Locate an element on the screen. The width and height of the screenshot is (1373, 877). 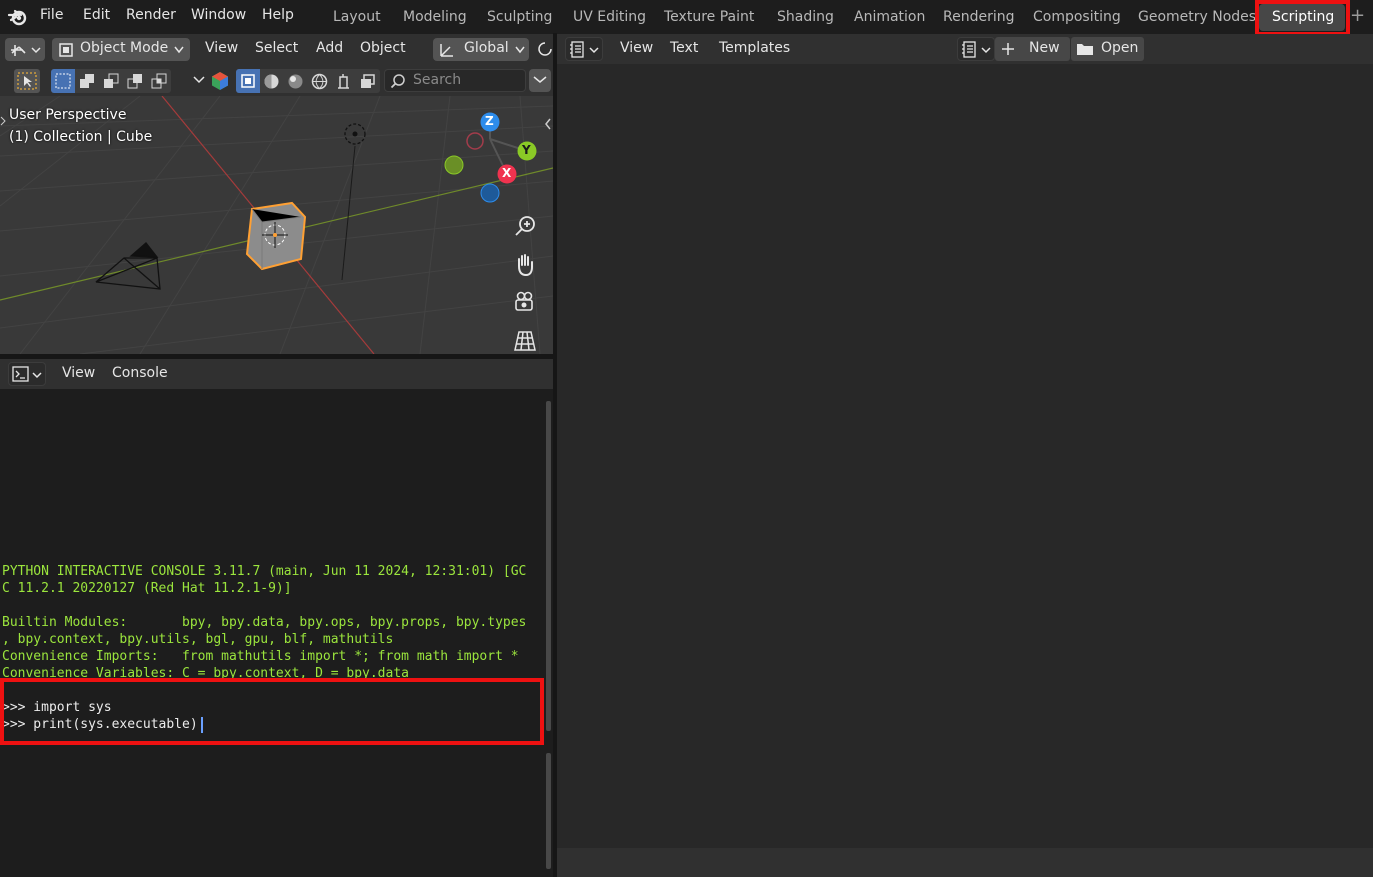
tab-sculpting: Sculpting is located at coordinates (519, 17).